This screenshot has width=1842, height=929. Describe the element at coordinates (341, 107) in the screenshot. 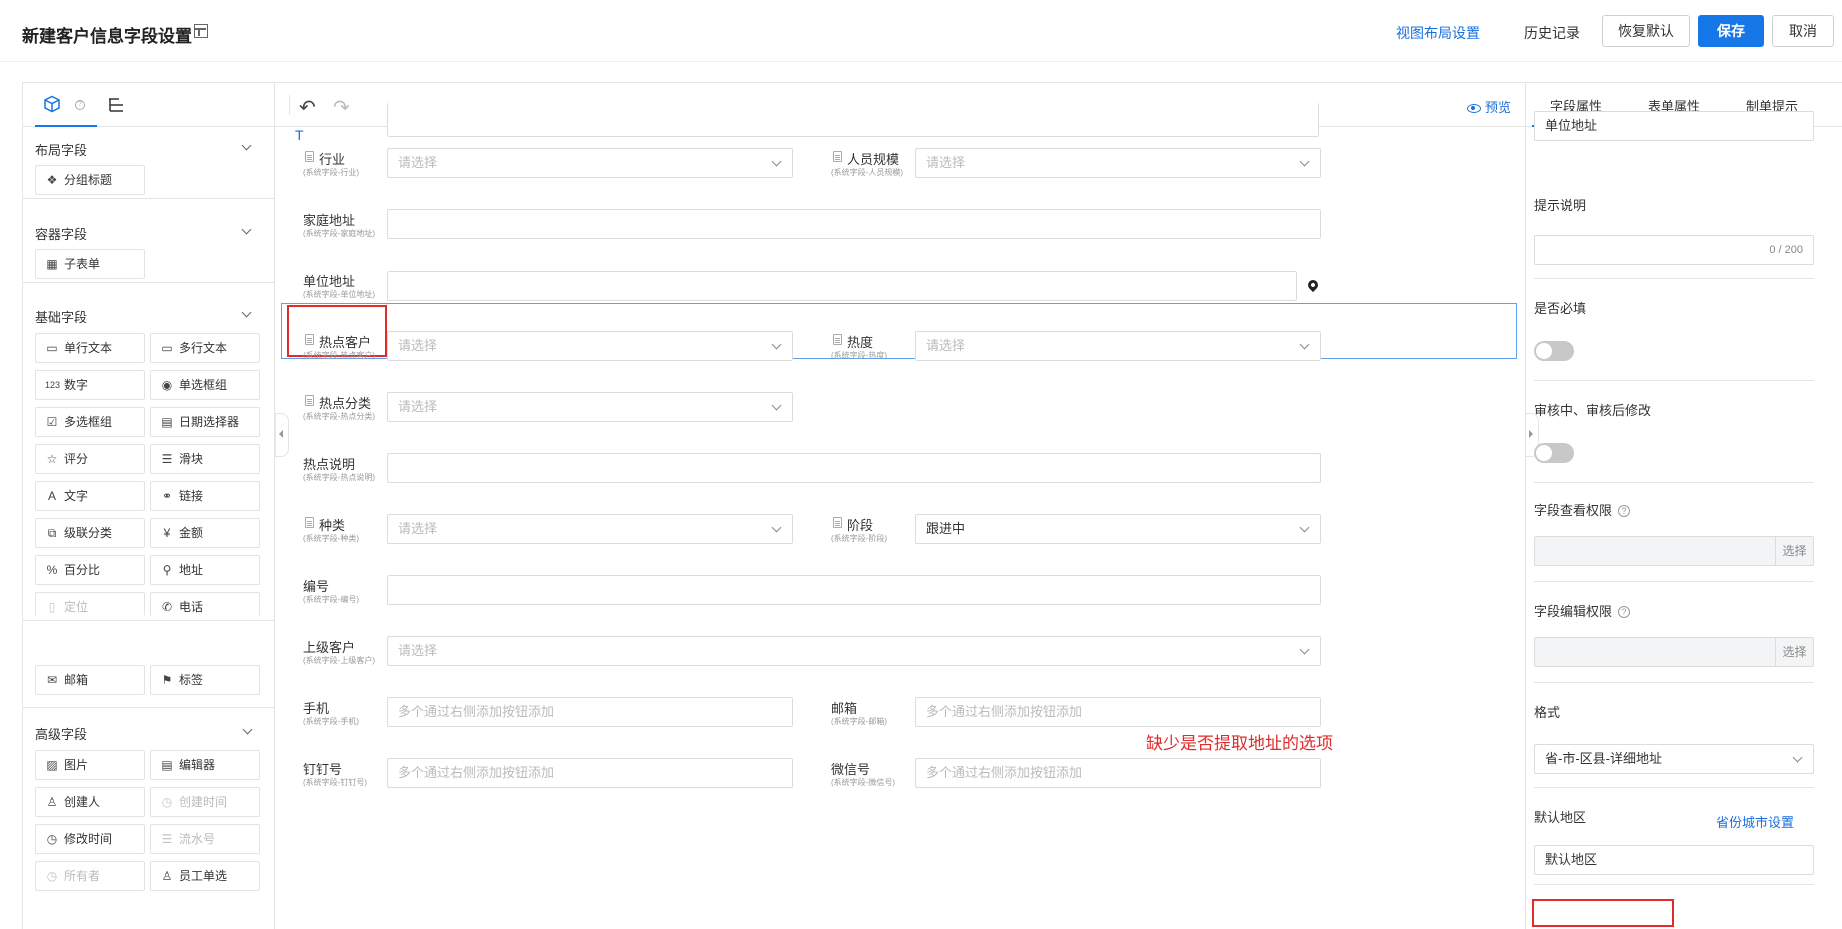

I see `redo-icon: ↷` at that location.